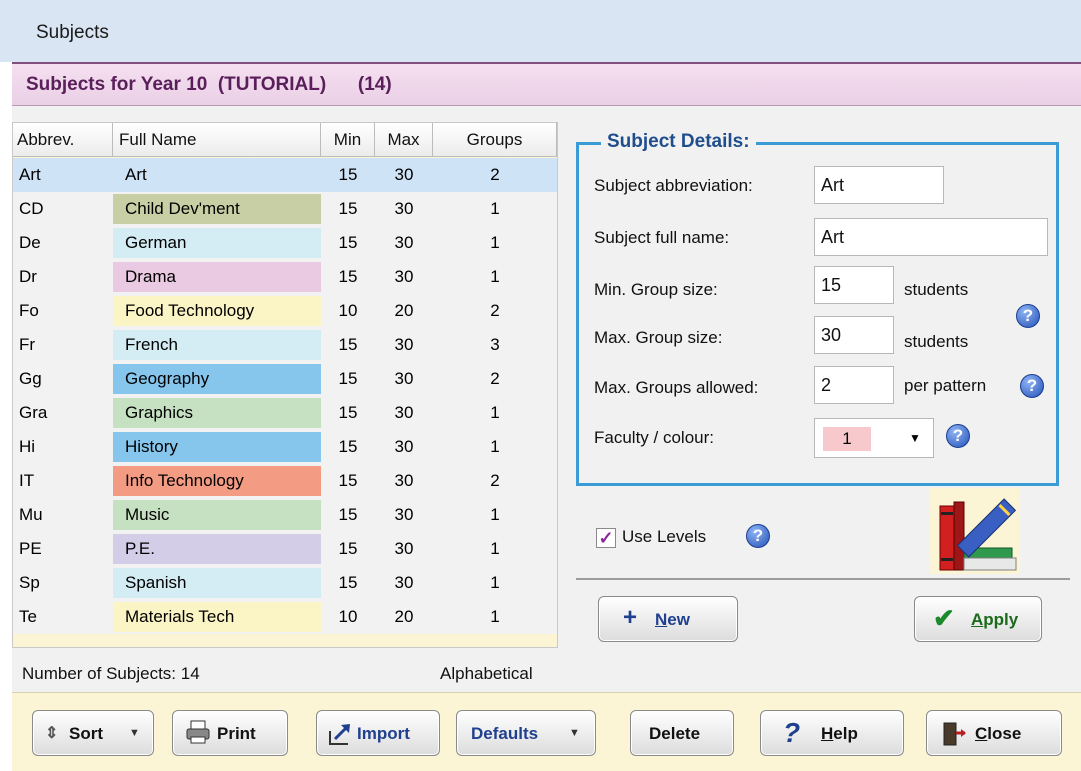  What do you see at coordinates (285, 447) in the screenshot?
I see `table-row: Hi 15 30 1 History` at bounding box center [285, 447].